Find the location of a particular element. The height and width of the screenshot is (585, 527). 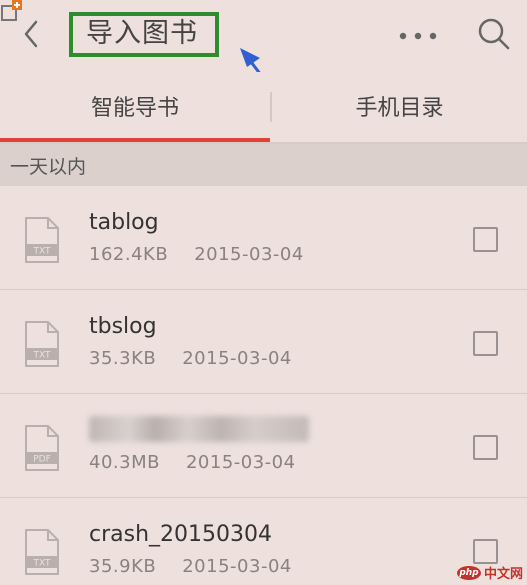

watermark-badge: php is located at coordinates (468, 572).